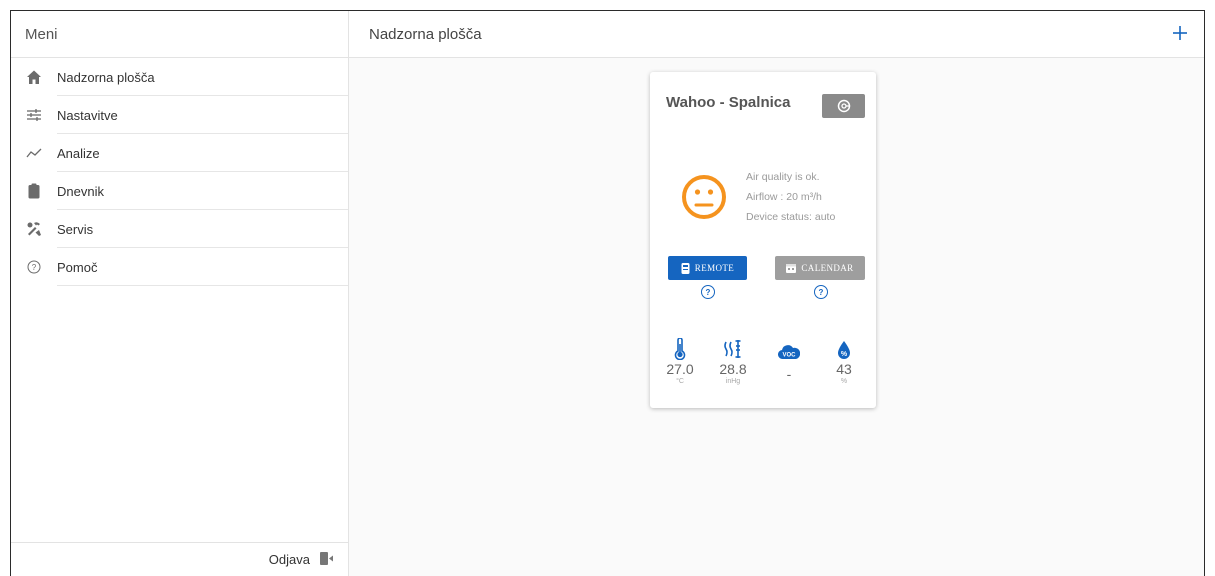 The height and width of the screenshot is (576, 1215). What do you see at coordinates (784, 197) in the screenshot?
I see `airflow-text: Airflow : 20 m³/h` at bounding box center [784, 197].